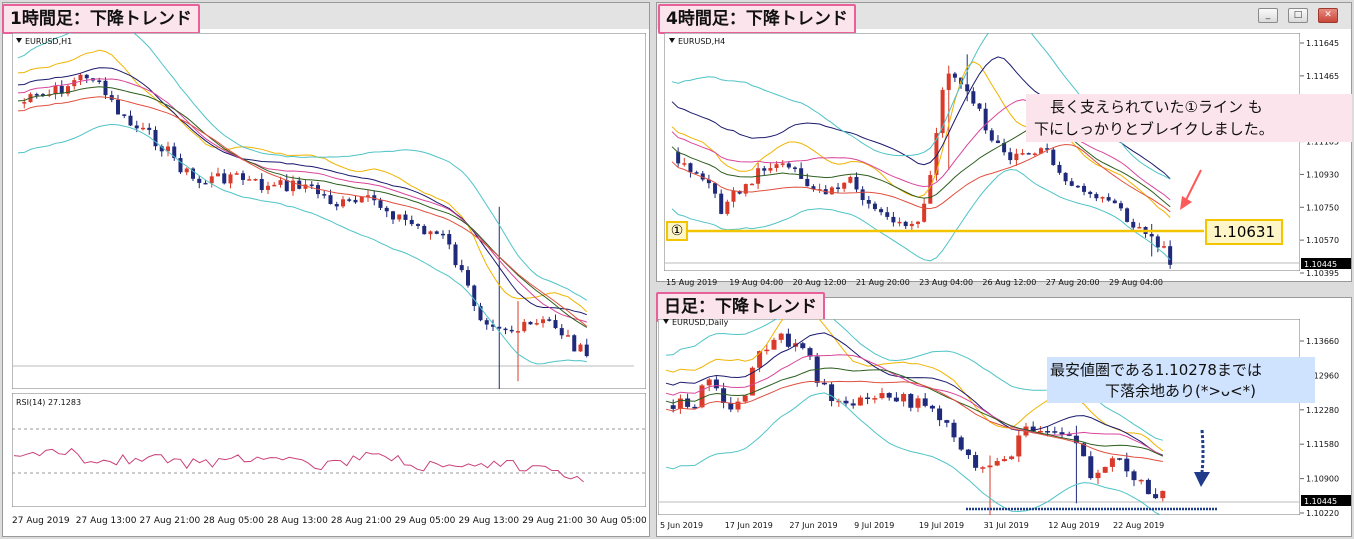 Image resolution: width=1354 pixels, height=539 pixels. Describe the element at coordinates (1006, 525) in the screenshot. I see `daily-time-label: 31 Jul 2019` at that location.